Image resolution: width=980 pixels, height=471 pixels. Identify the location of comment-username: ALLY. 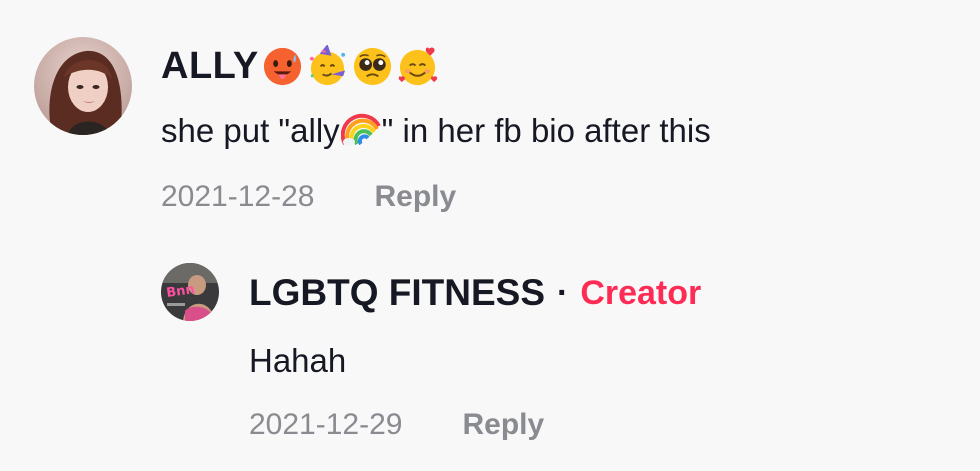
(300, 66).